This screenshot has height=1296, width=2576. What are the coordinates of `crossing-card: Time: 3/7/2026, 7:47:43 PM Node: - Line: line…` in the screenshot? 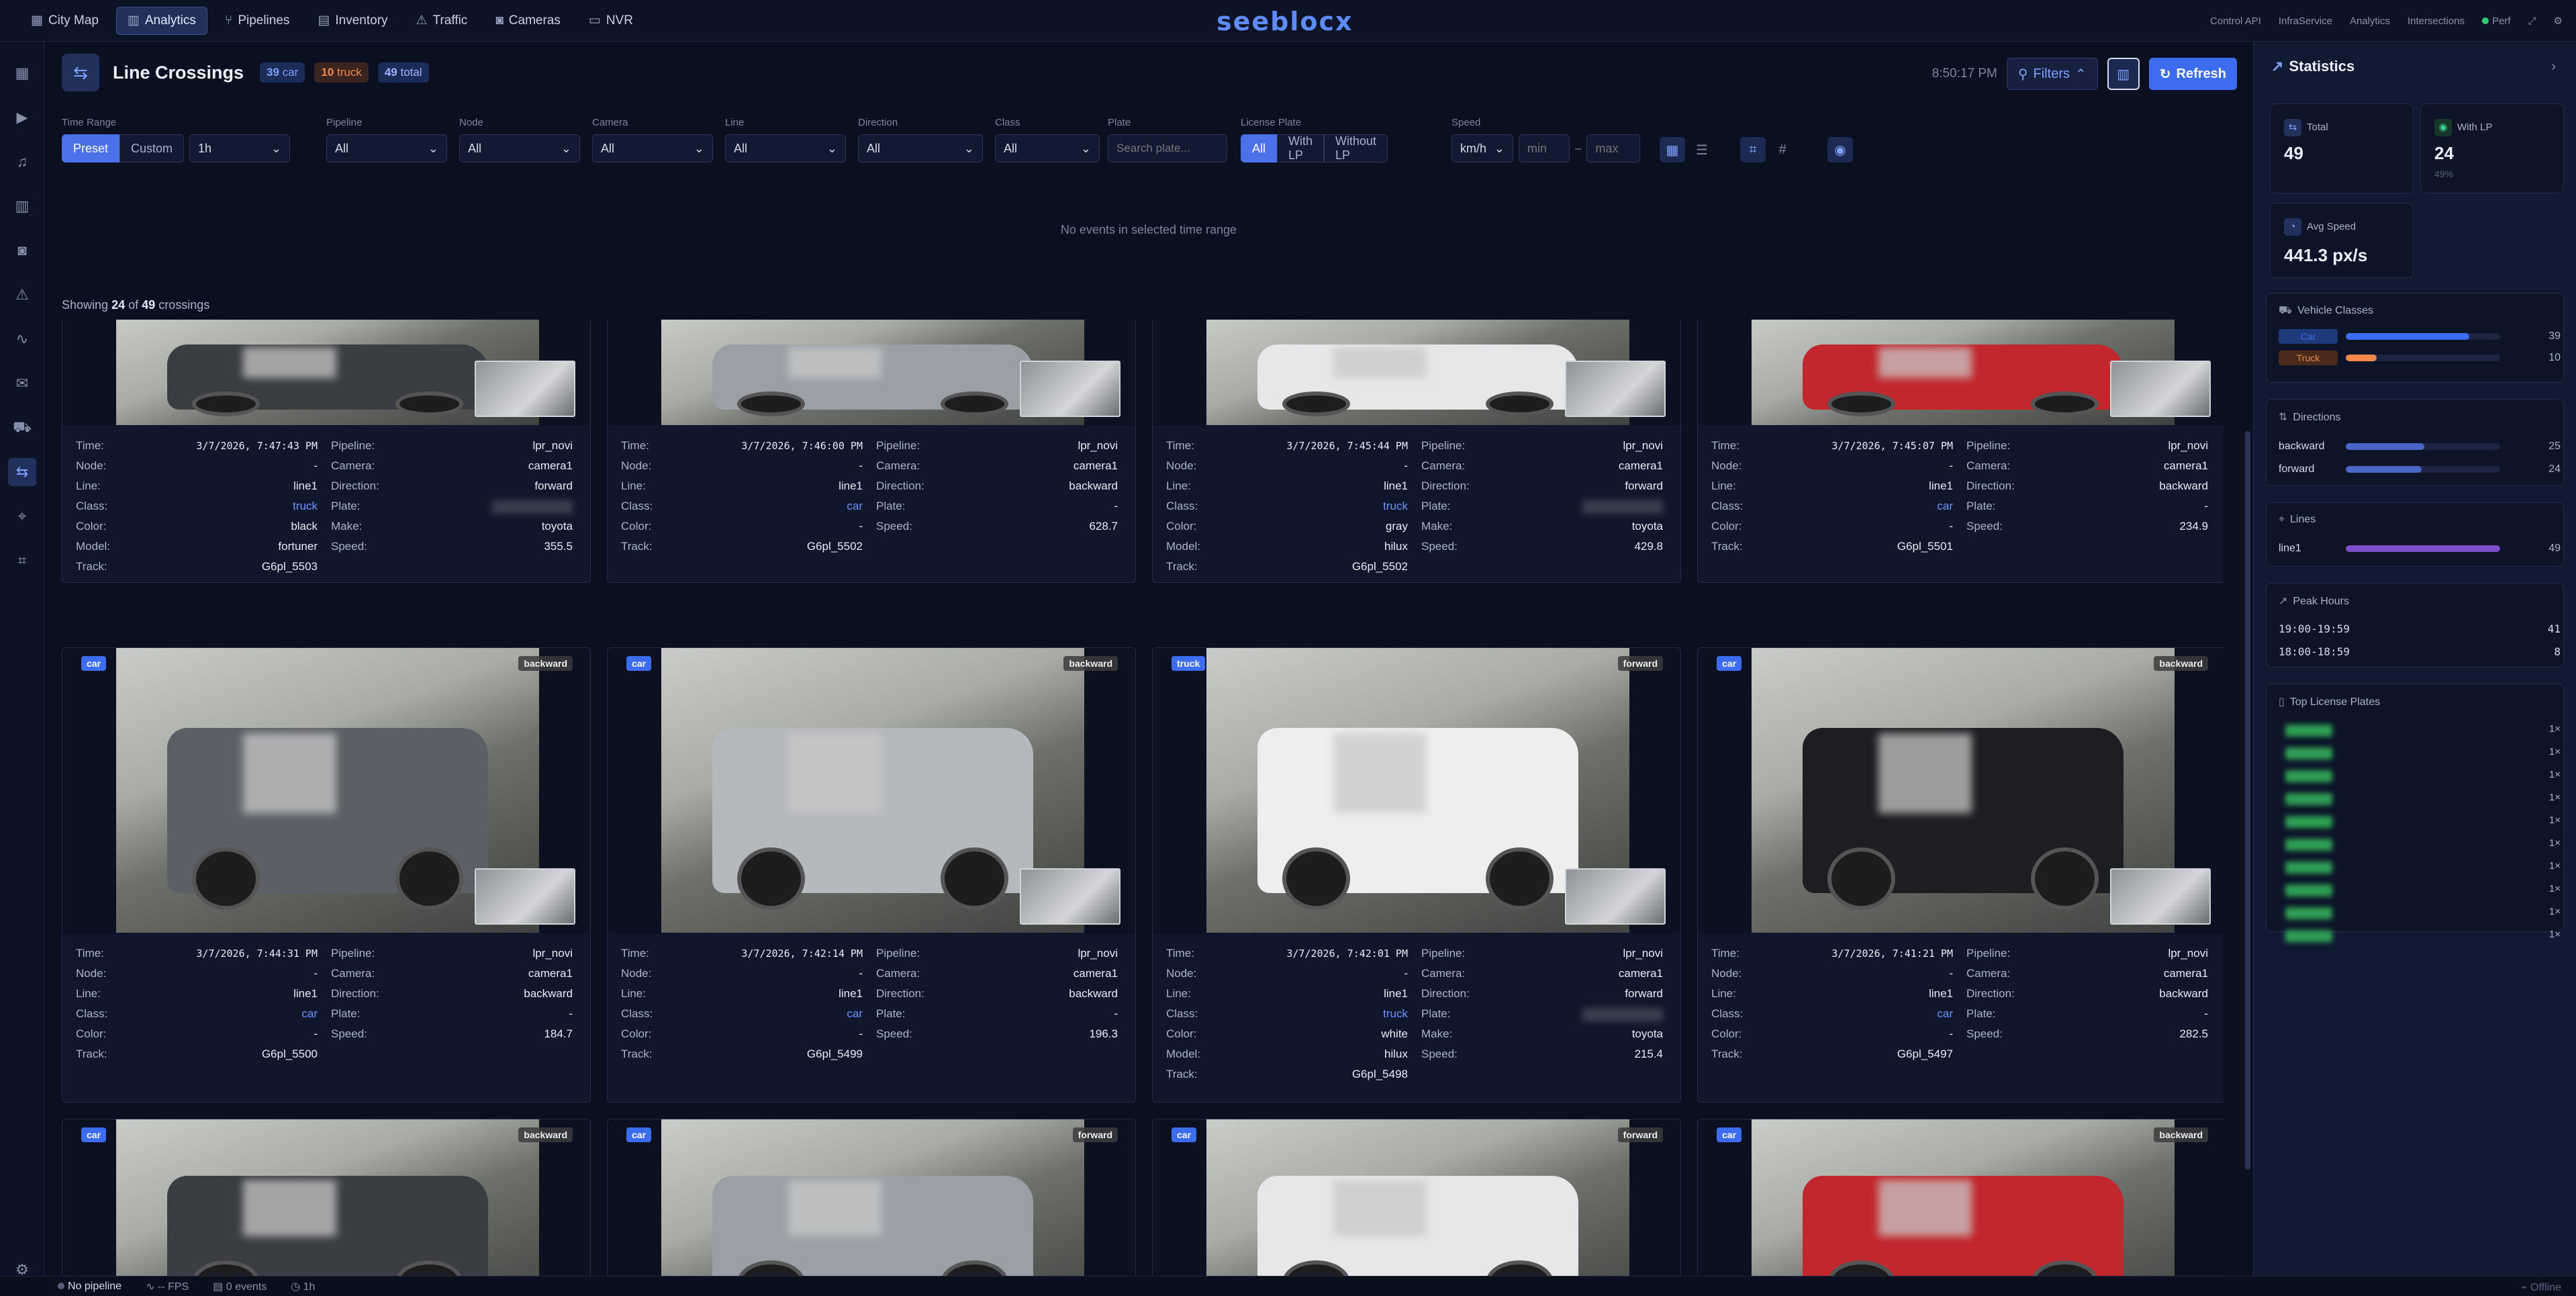 It's located at (326, 451).